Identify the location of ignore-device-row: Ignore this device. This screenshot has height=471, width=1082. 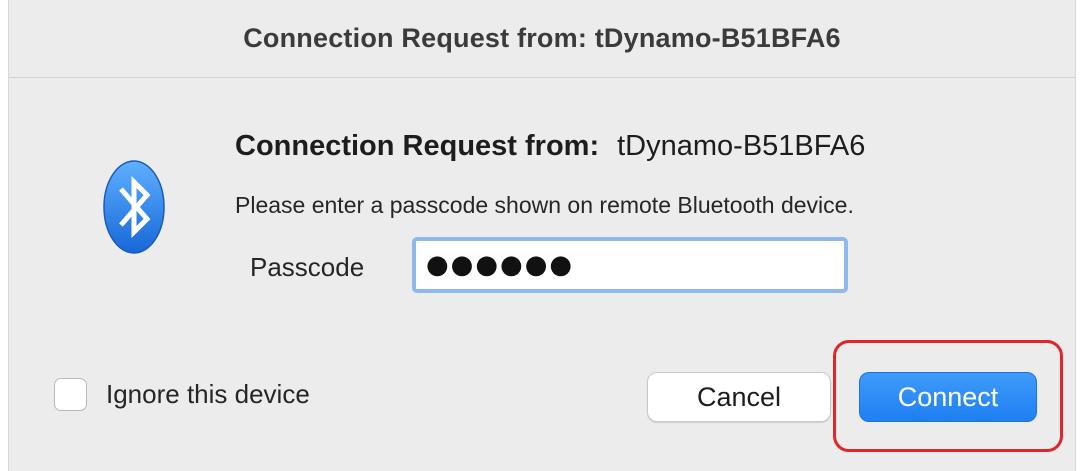
(182, 394).